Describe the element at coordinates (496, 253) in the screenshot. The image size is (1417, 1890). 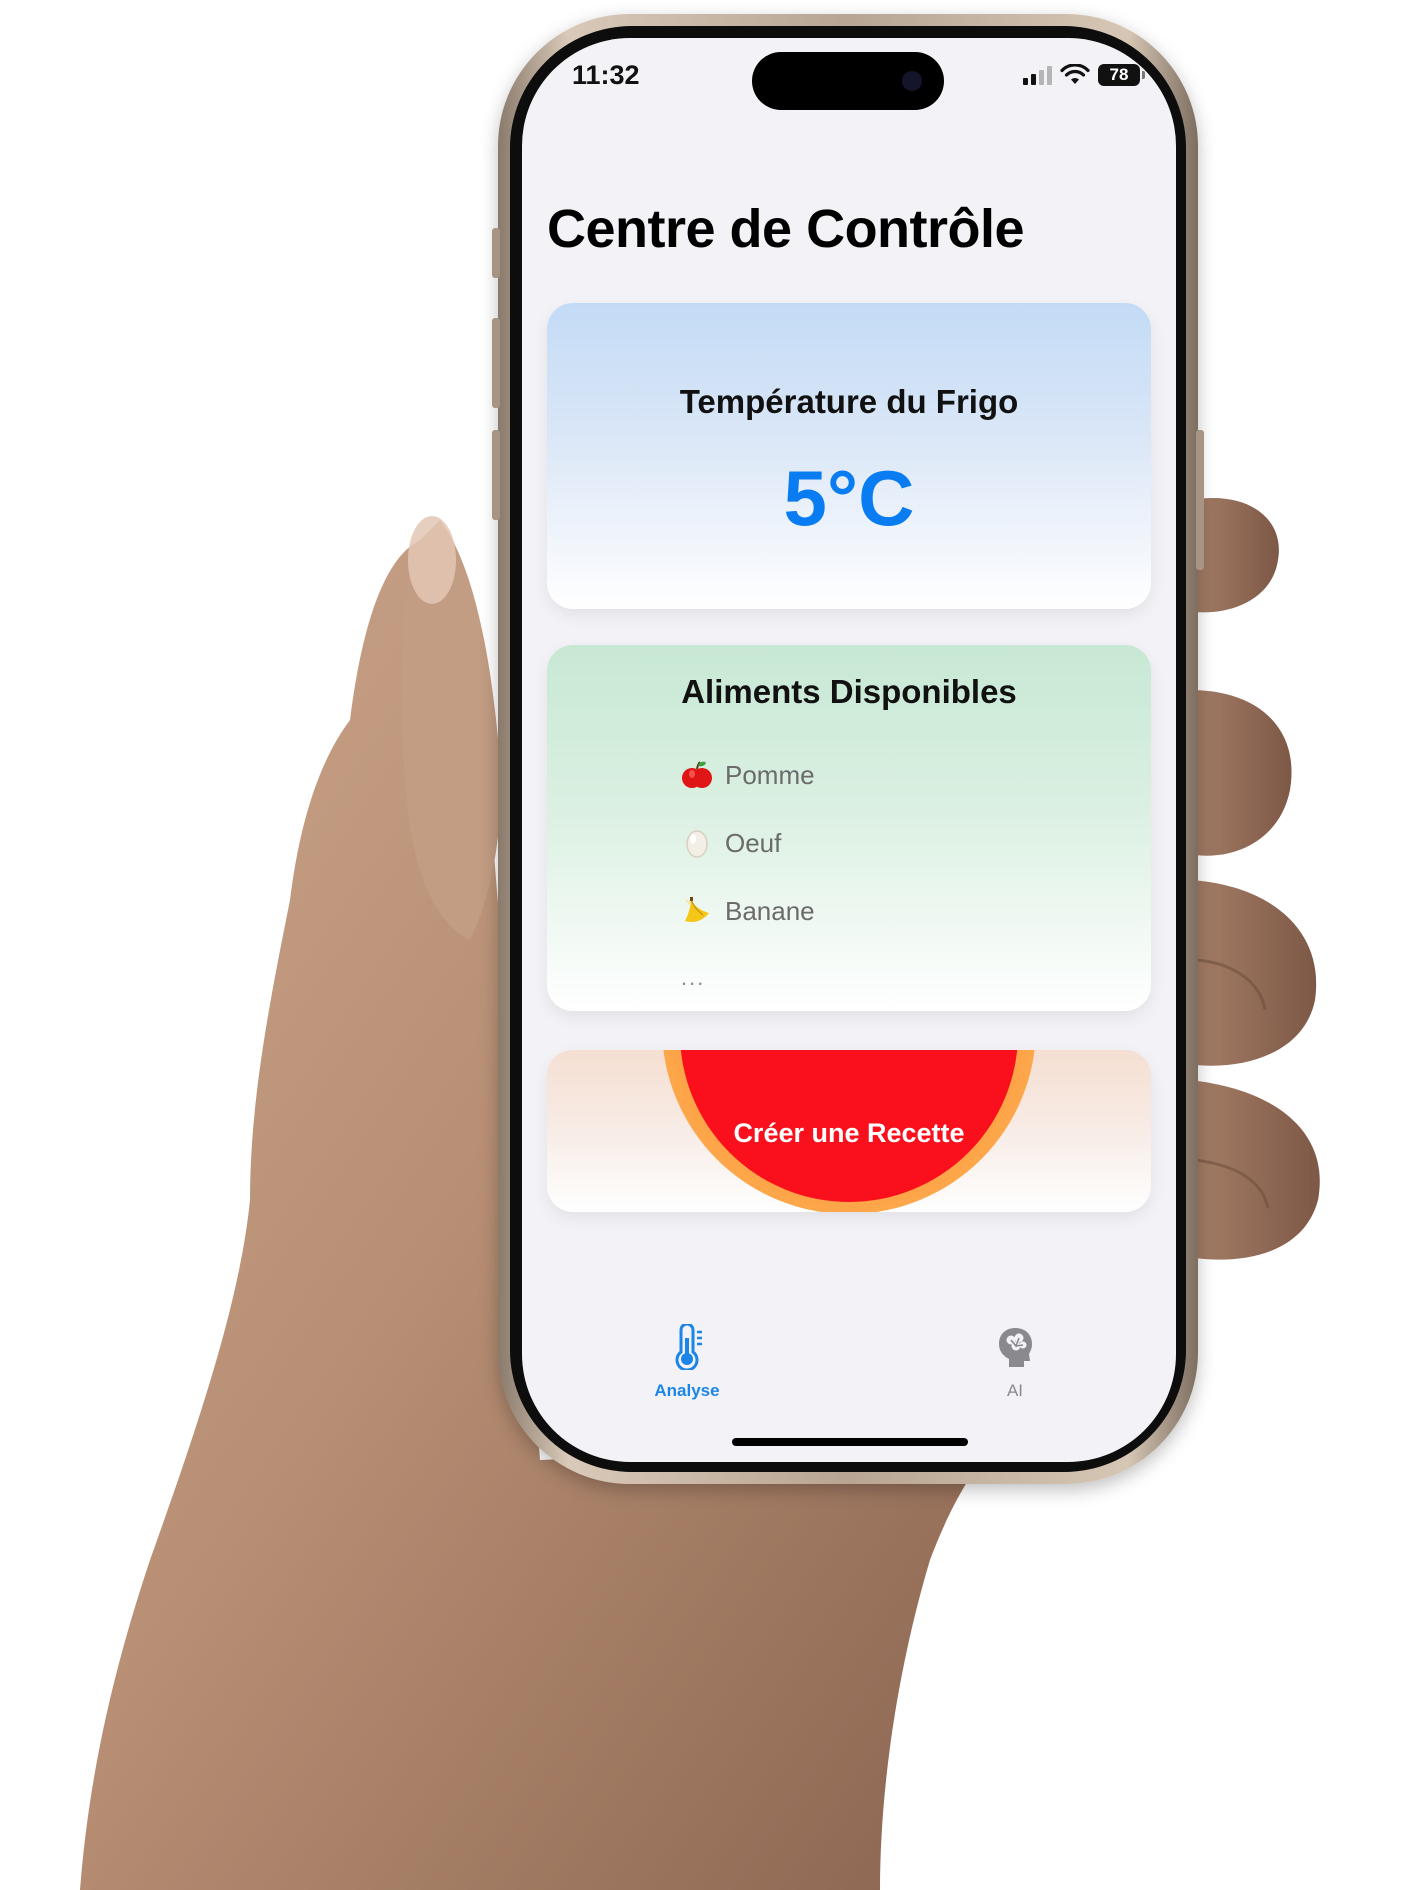
I see `phone-action-button` at that location.